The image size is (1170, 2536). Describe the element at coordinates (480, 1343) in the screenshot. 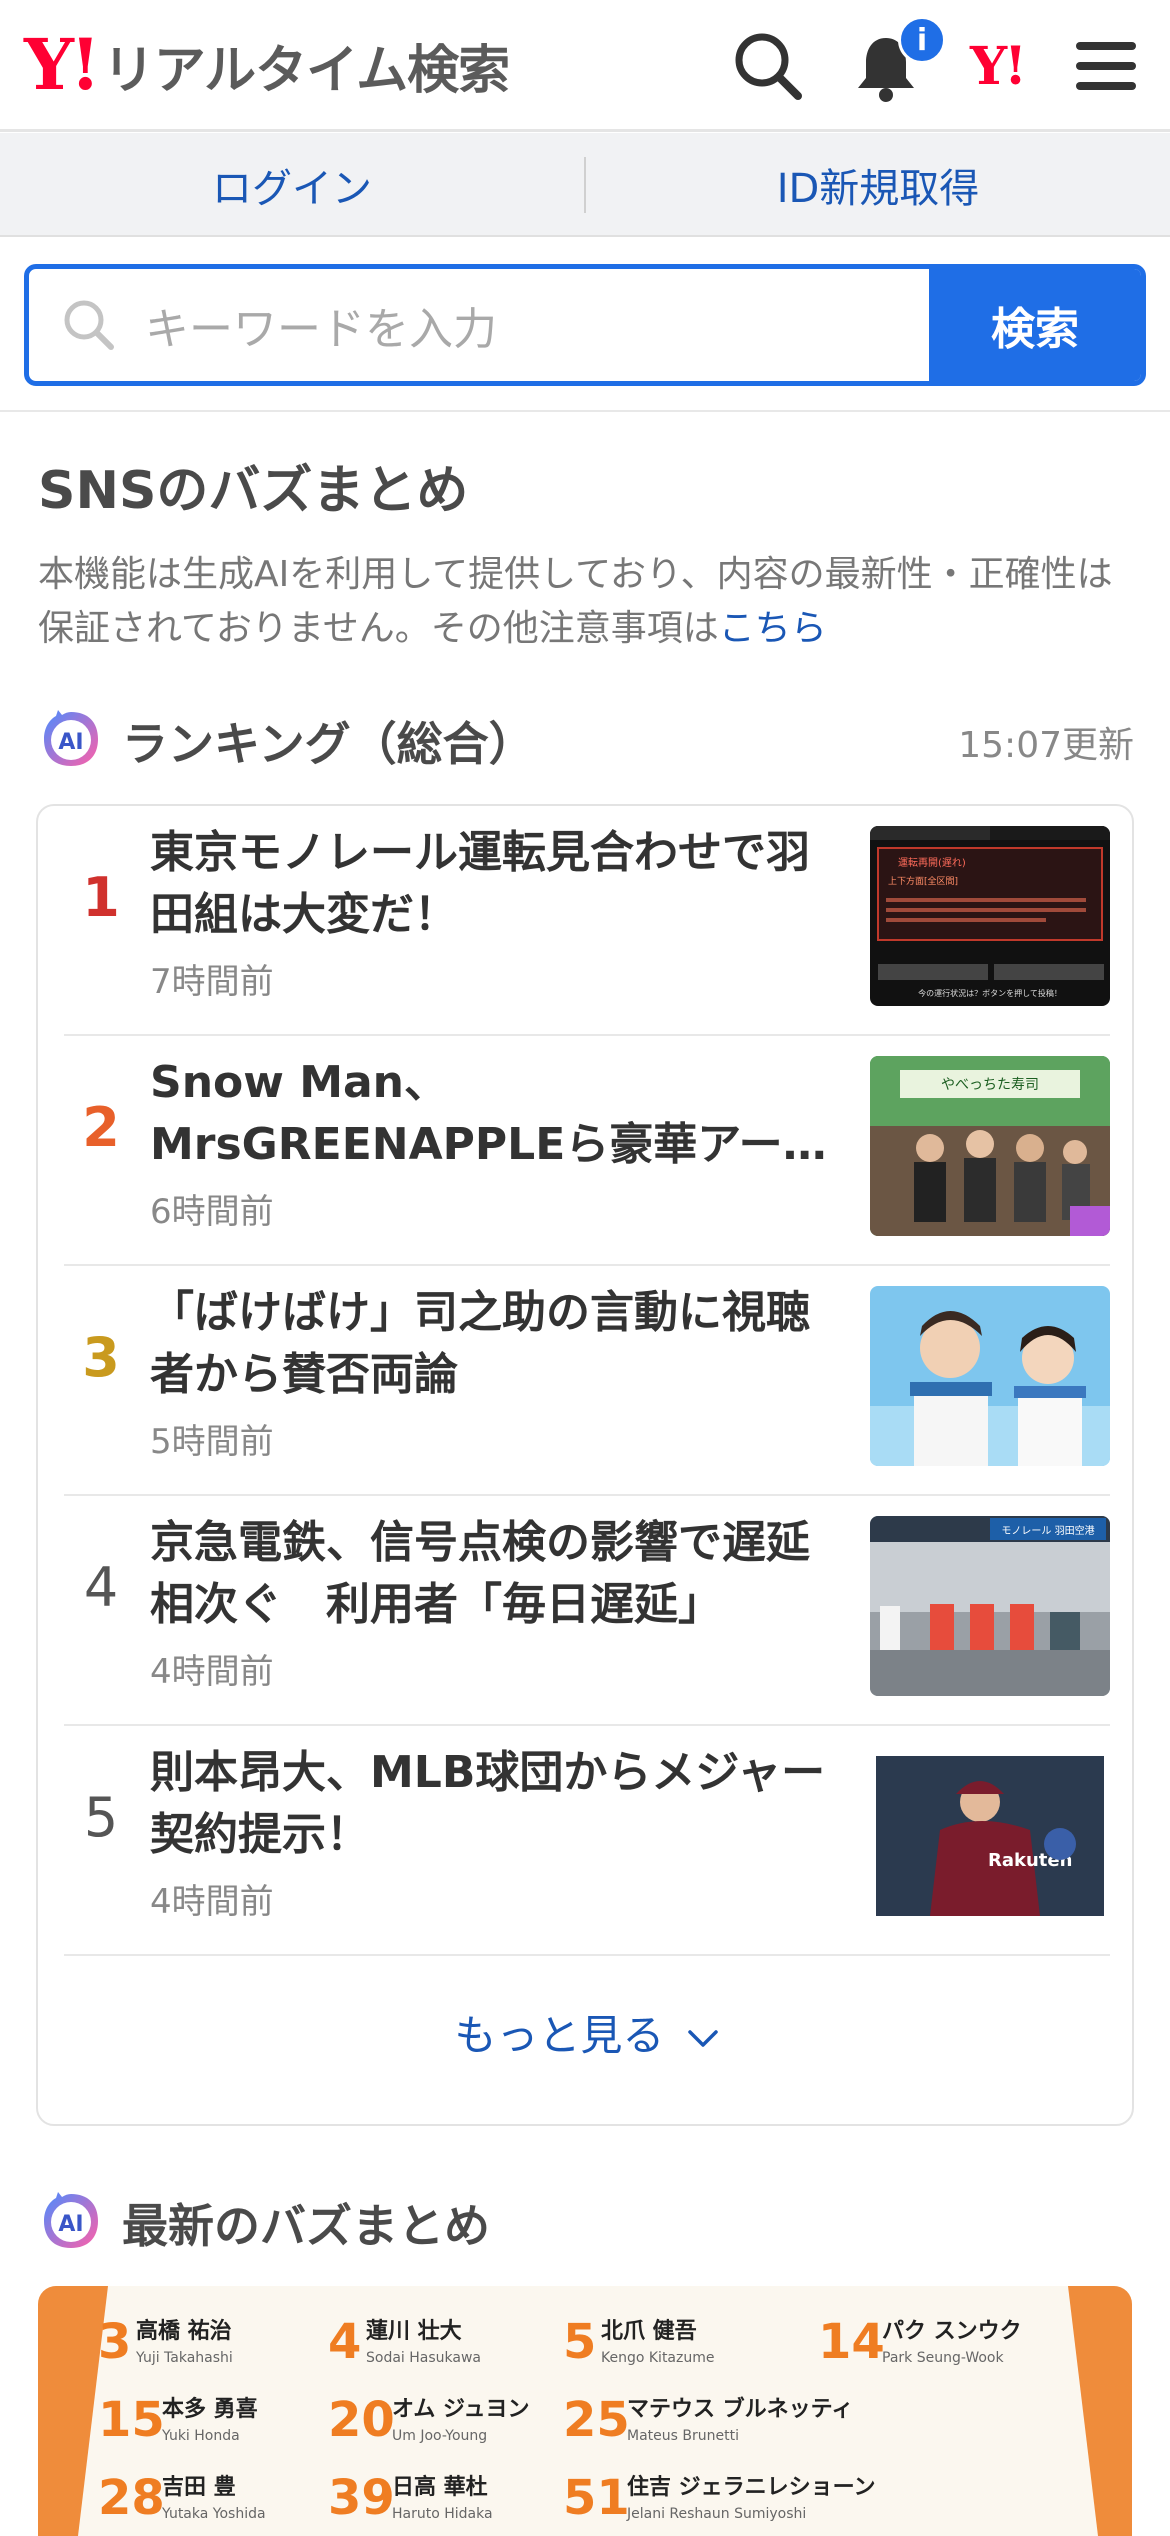

I see `ranking-item-title: 「ばけばけ」司之助の言動に視聴者から賛否両論` at that location.